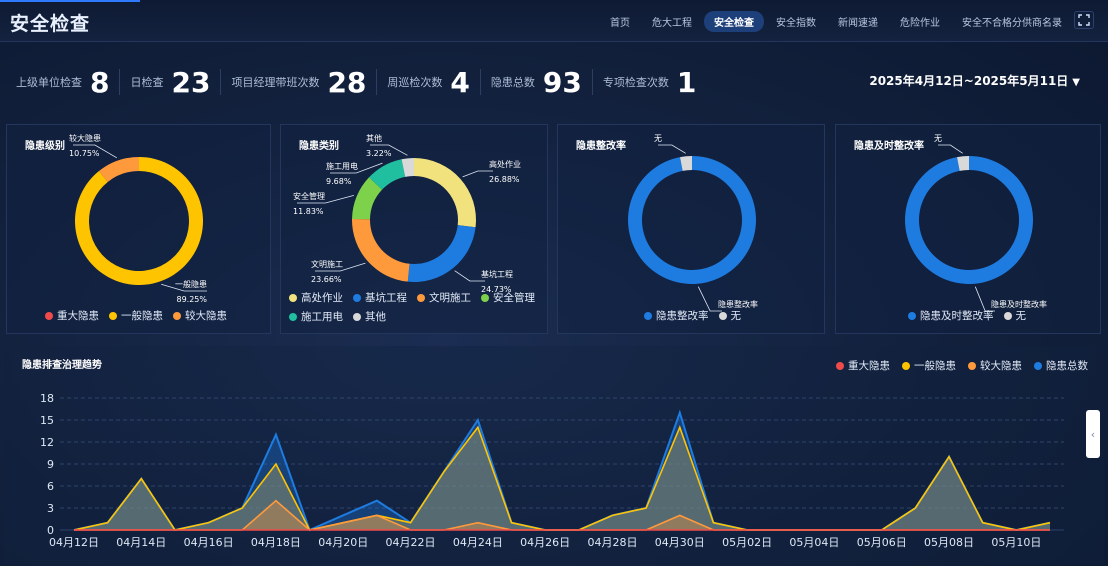 This screenshot has width=1108, height=566. I want to click on callout-value: 11.83%, so click(308, 211).